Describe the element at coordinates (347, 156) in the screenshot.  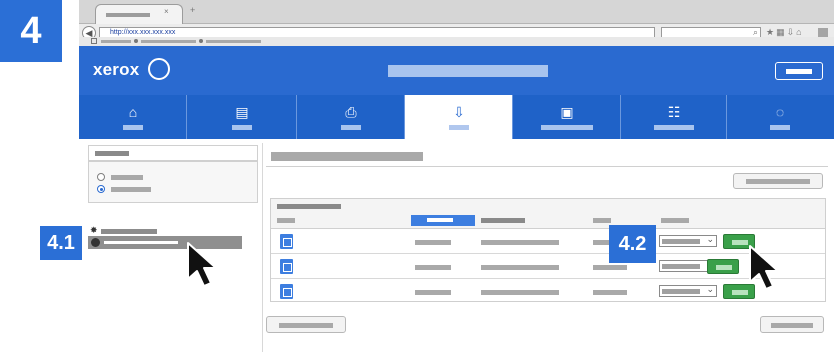
I see `page-title` at that location.